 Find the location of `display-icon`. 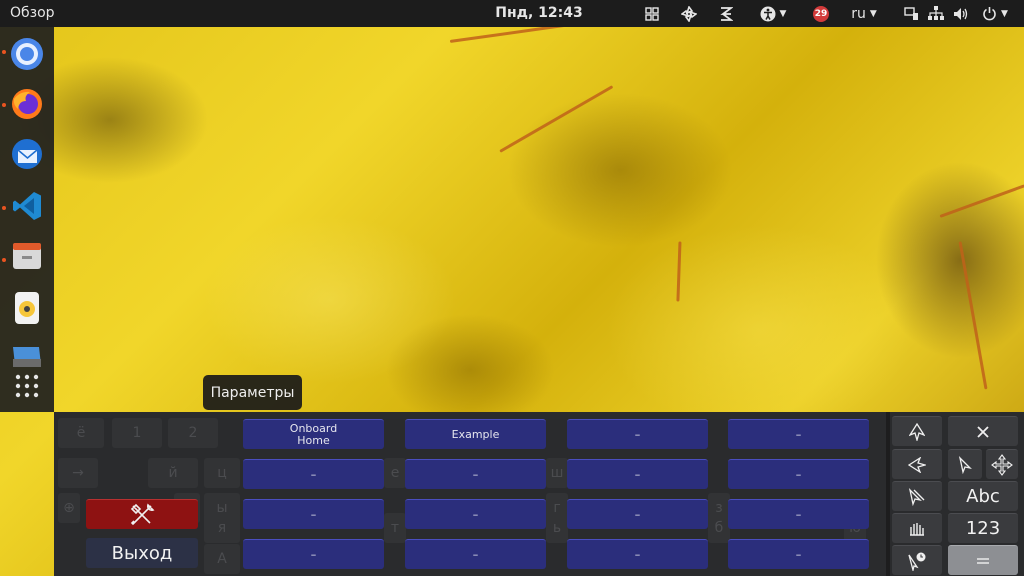

display-icon is located at coordinates (911, 13).